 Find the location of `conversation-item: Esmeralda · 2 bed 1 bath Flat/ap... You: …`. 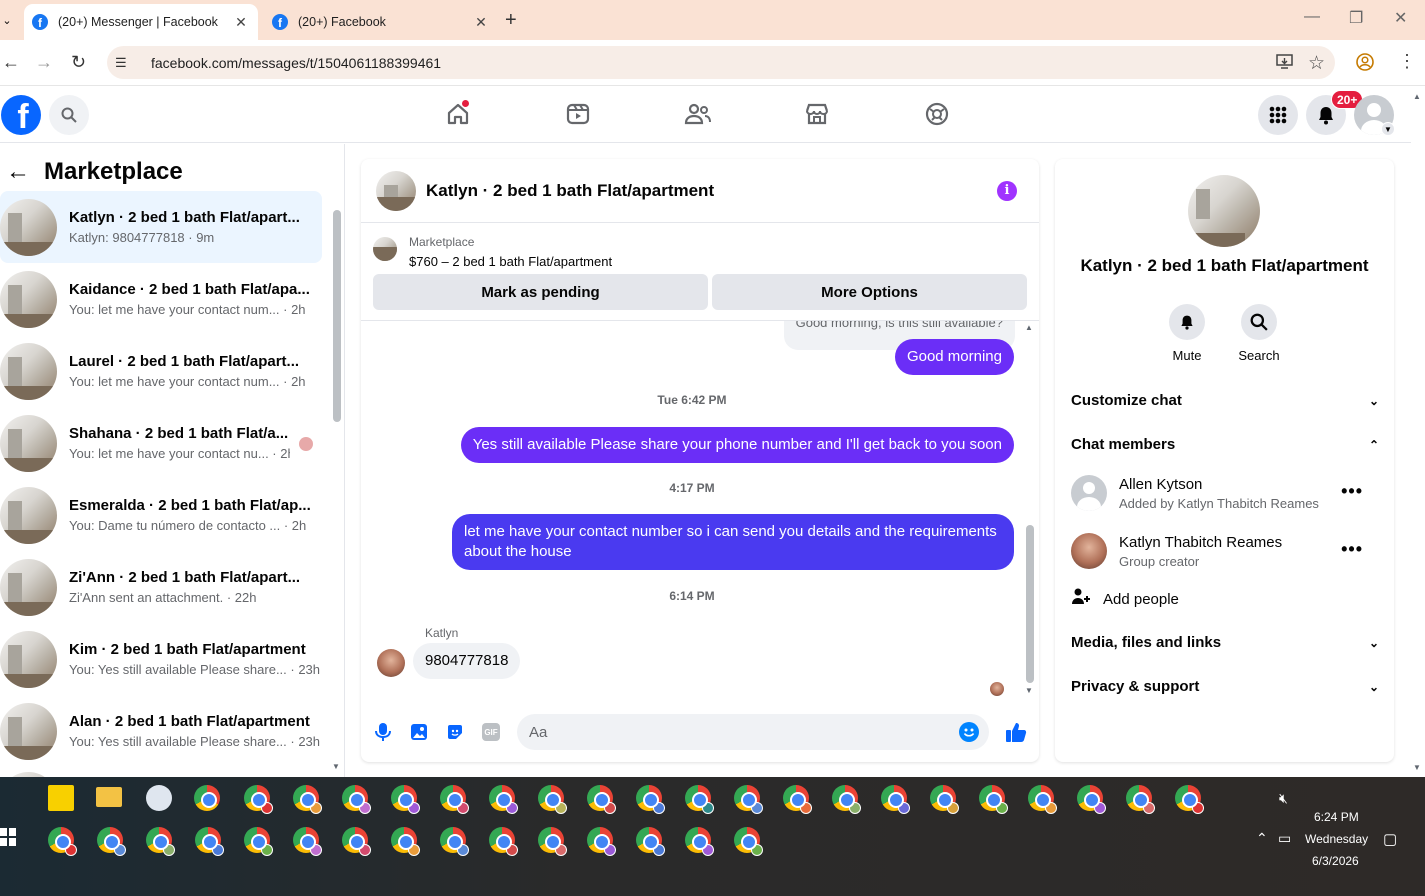

conversation-item: Esmeralda · 2 bed 1 bath Flat/ap... You: … is located at coordinates (161, 515).